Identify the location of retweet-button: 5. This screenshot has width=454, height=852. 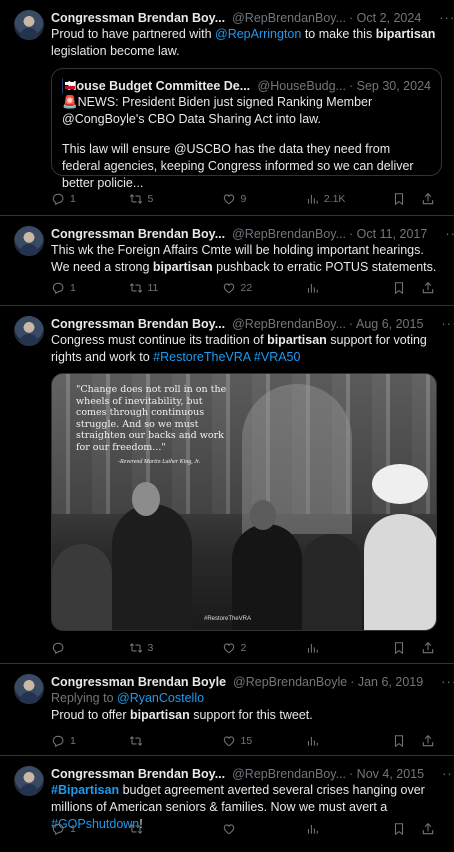
(175, 199).